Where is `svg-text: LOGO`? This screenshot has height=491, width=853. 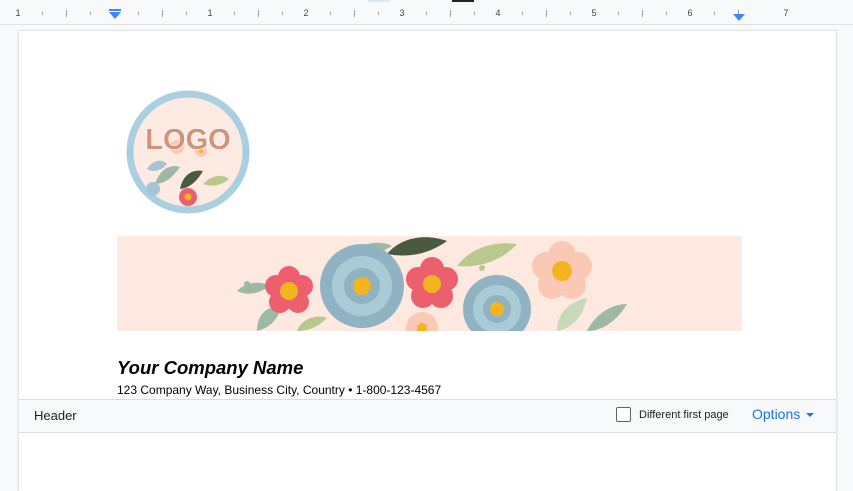 svg-text: LOGO is located at coordinates (187, 140).